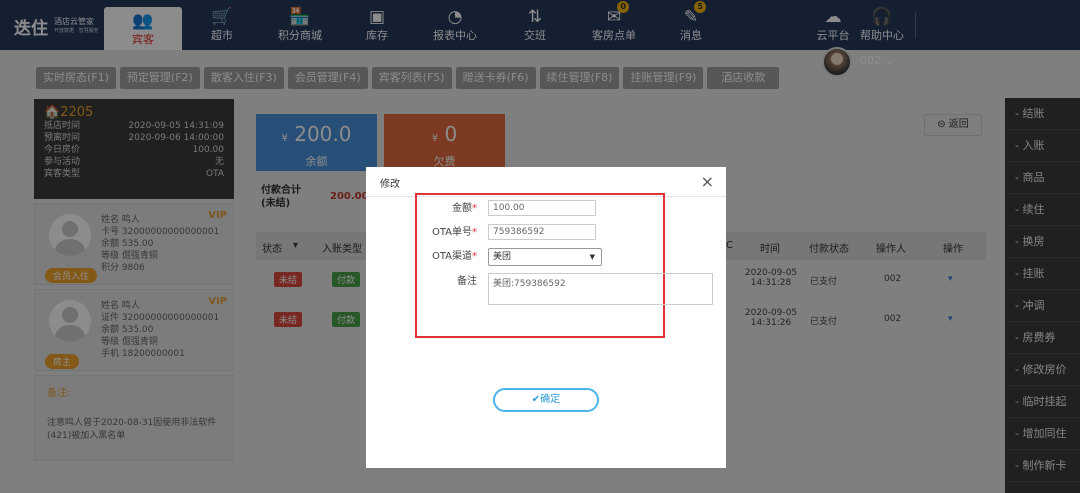  I want to click on ota-number-label: OTA单号*, so click(421, 233).